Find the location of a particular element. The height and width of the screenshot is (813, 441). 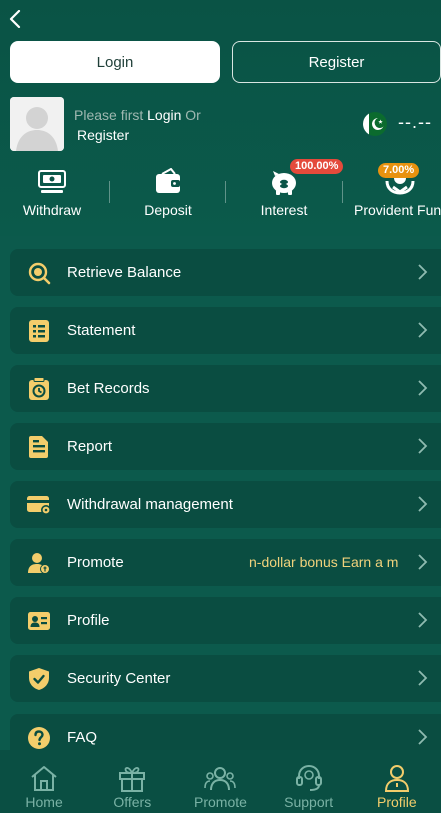

question-icon is located at coordinates (39, 737).